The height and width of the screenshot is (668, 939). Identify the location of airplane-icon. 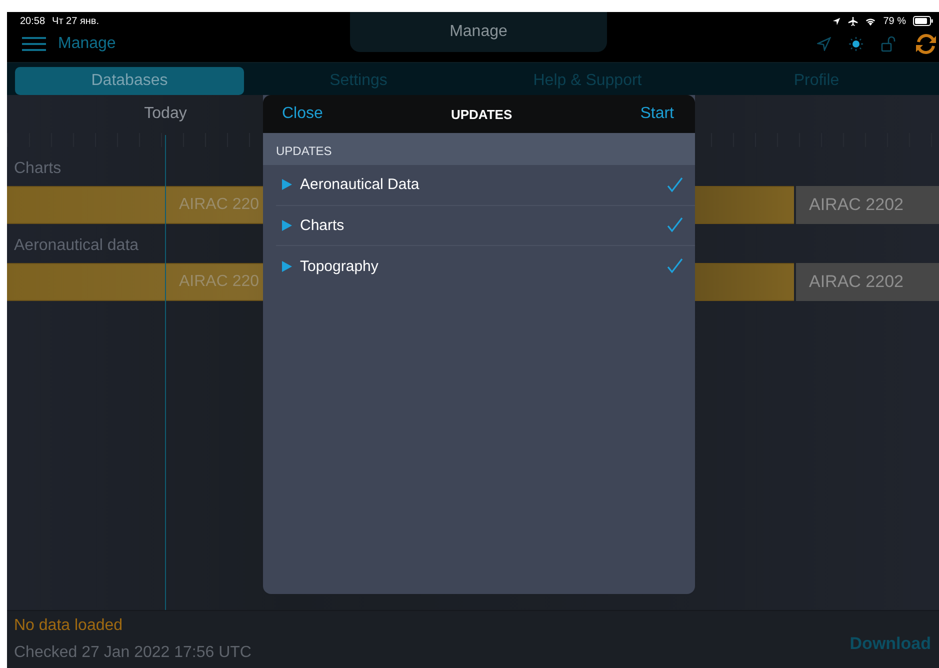
(853, 21).